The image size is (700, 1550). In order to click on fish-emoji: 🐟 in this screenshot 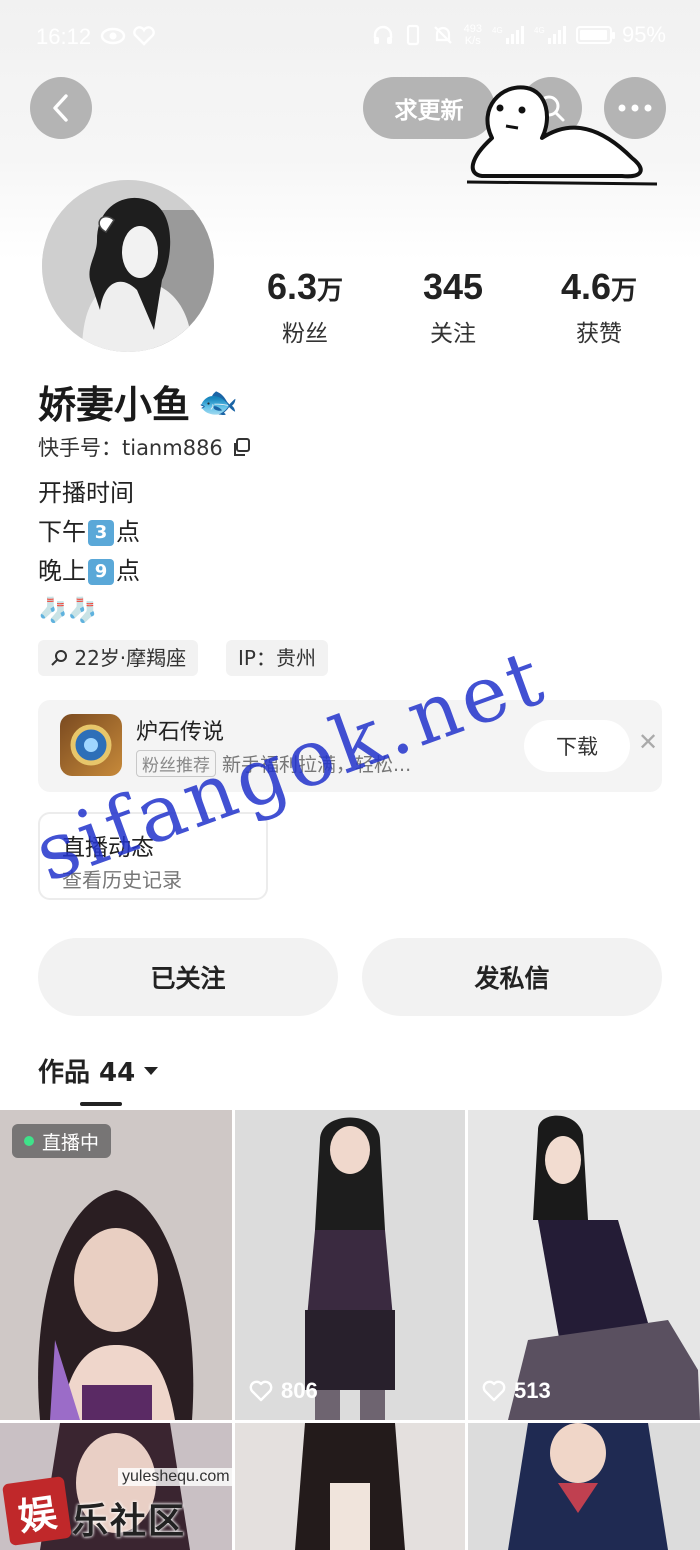, I will do `click(218, 401)`.